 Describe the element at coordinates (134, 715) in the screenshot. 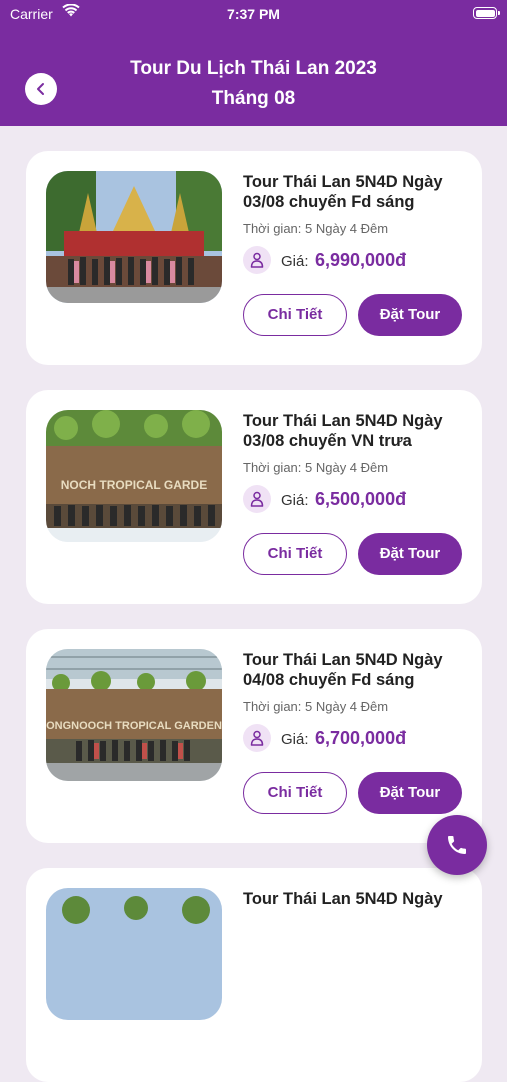

I see `tour-image: ONGNOOCH TROPICAL GARDEN` at that location.